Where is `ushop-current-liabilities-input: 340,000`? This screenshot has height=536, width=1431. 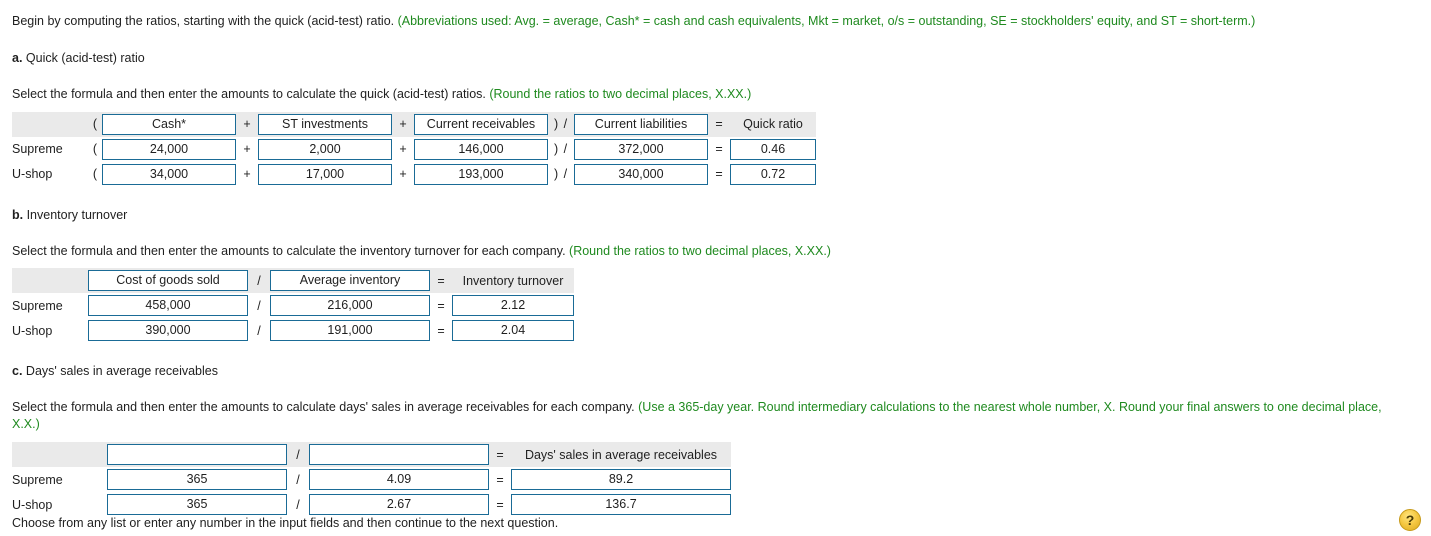 ushop-current-liabilities-input: 340,000 is located at coordinates (641, 174).